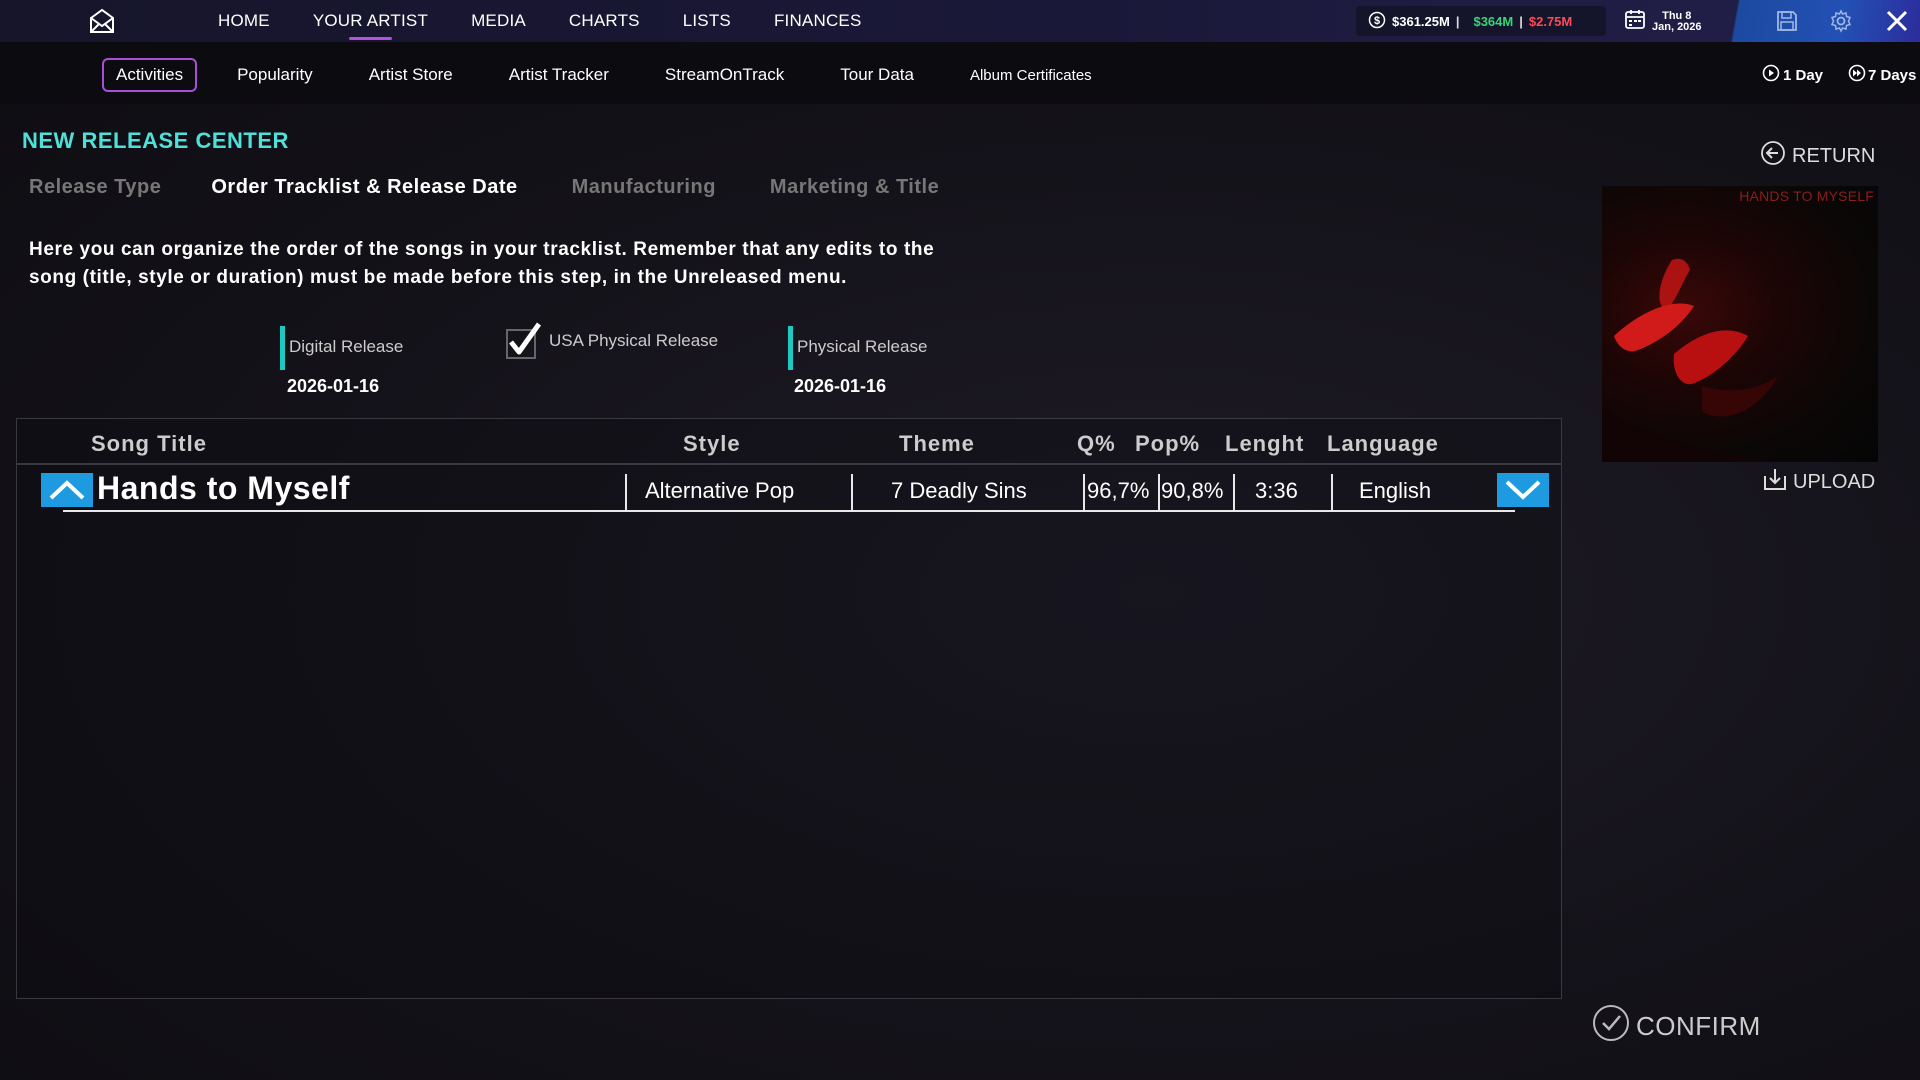 Image resolution: width=1920 pixels, height=1080 pixels. I want to click on tab-artist-store: Artist Store, so click(411, 75).